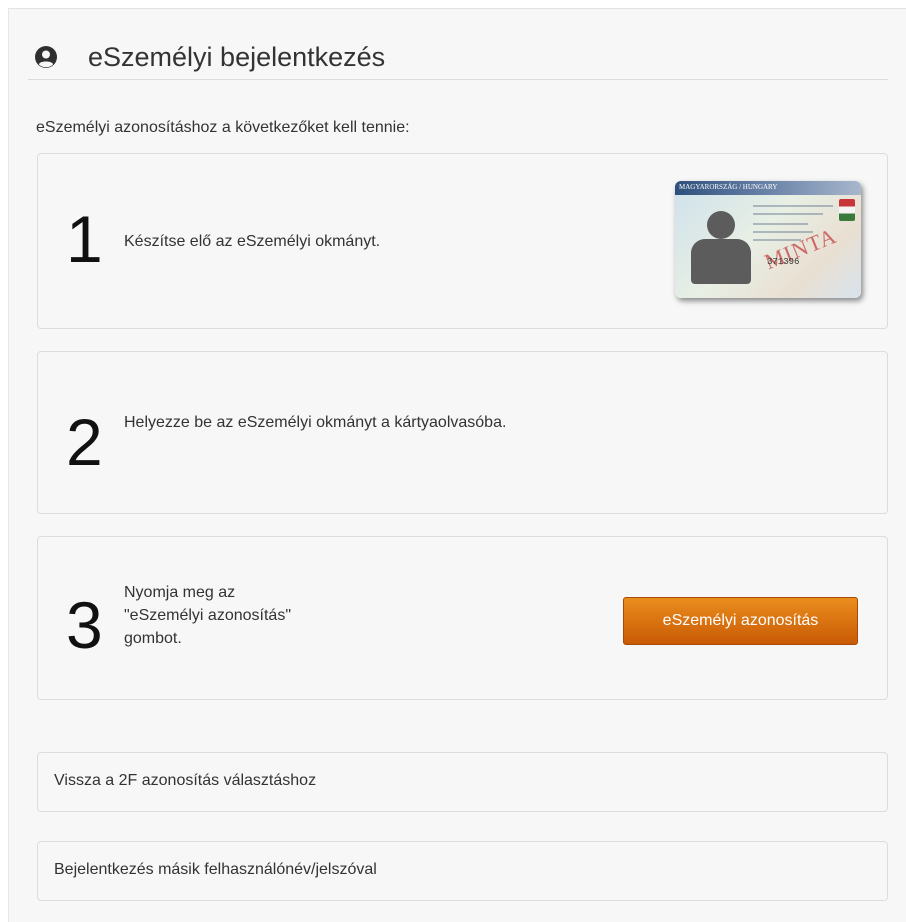 The width and height of the screenshot is (906, 922). Describe the element at coordinates (84, 239) in the screenshot. I see `step-number: 1` at that location.